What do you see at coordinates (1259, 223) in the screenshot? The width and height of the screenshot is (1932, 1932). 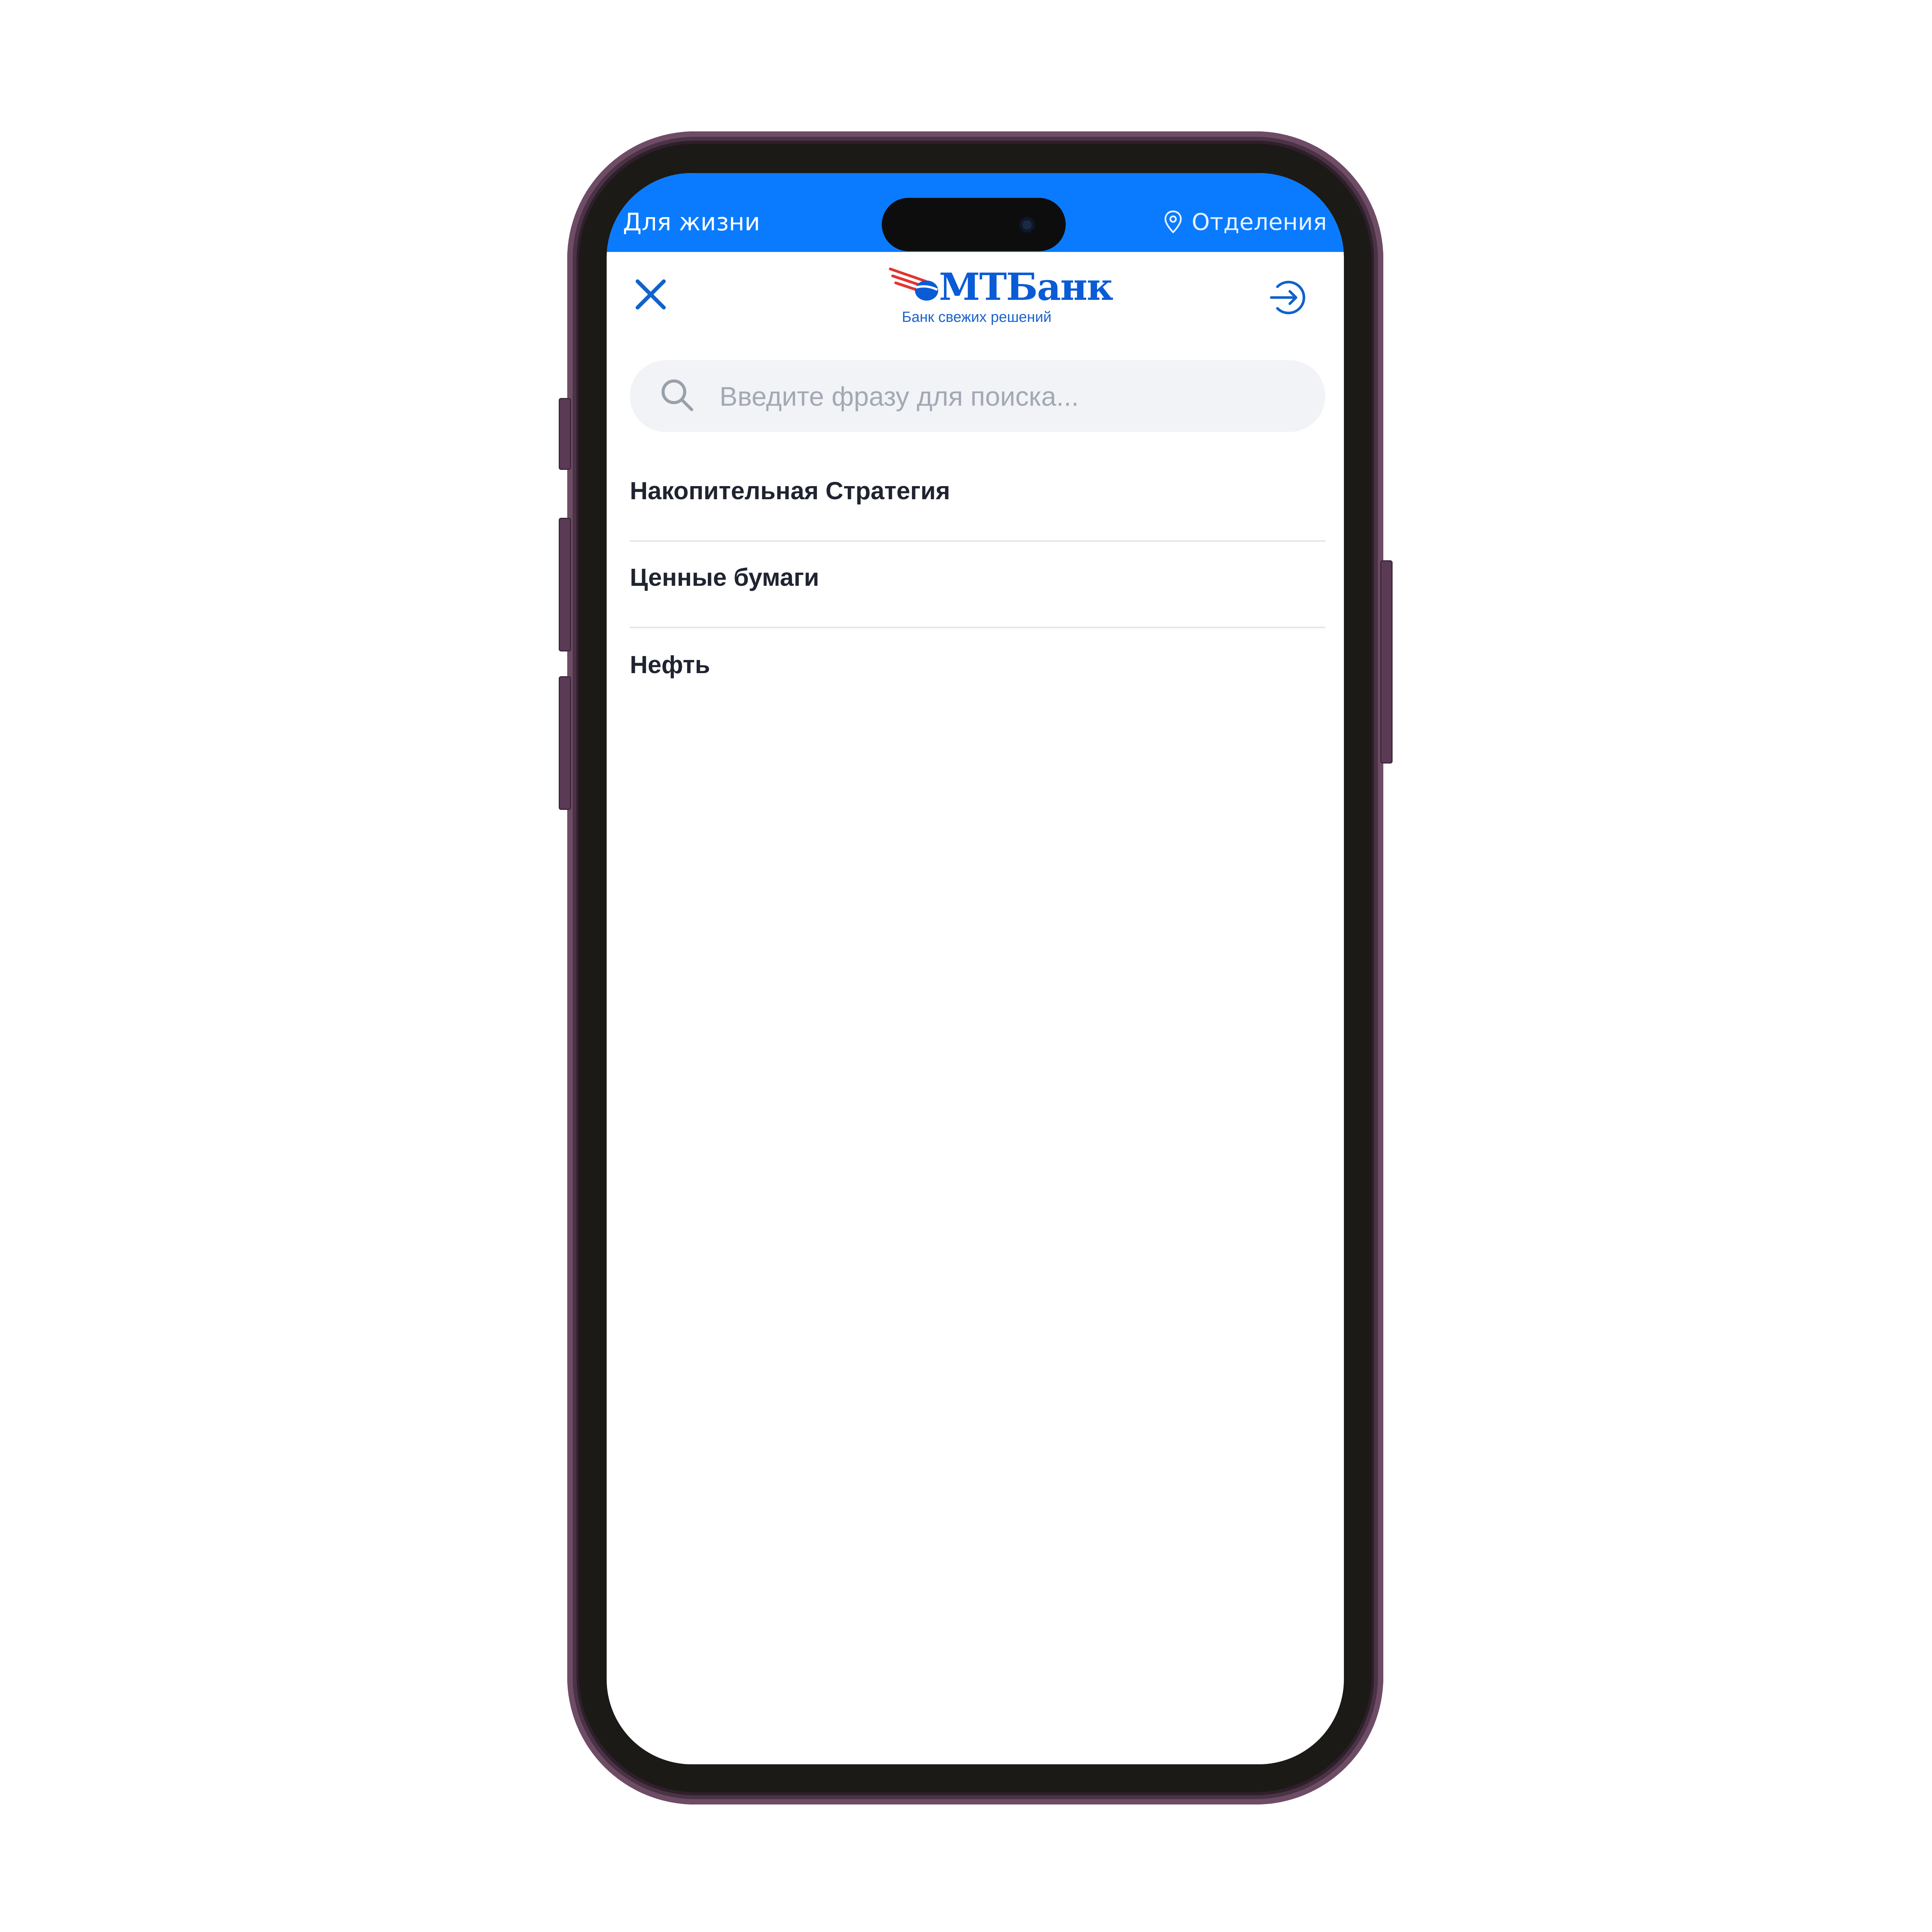 I see `branches-label: Отделения` at bounding box center [1259, 223].